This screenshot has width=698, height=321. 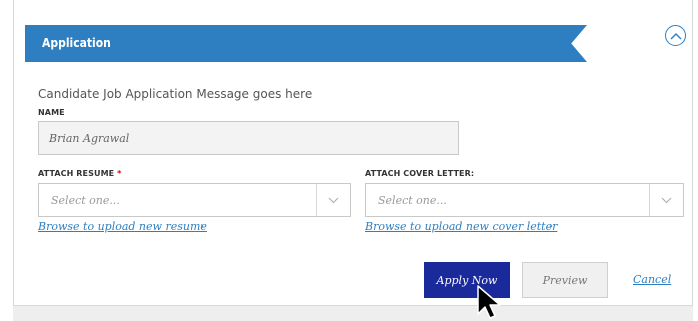 I want to click on panel-footer-strip, so click(x=353, y=313).